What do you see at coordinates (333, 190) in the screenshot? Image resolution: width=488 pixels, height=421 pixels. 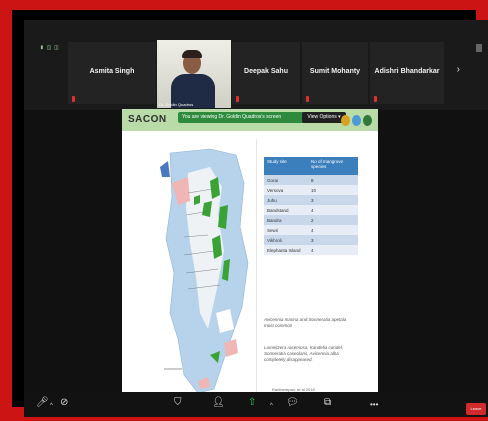 I see `table-cell: 10` at bounding box center [333, 190].